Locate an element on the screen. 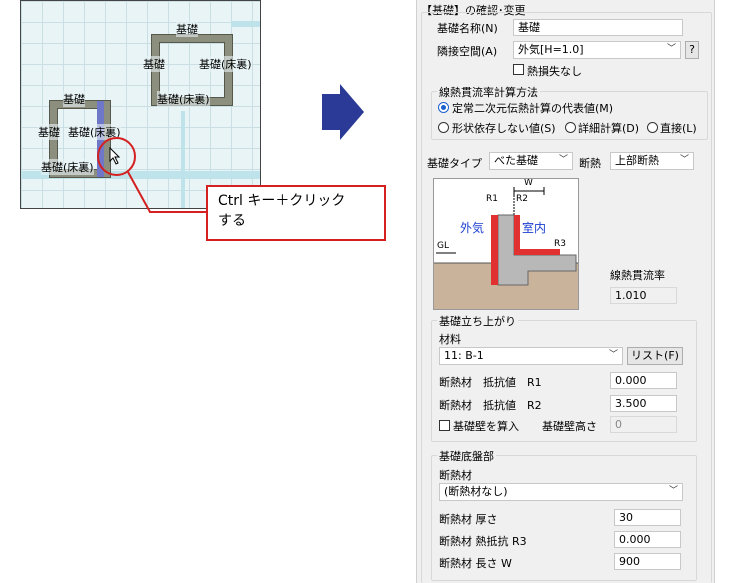 The width and height of the screenshot is (731, 583). method-radio-direct is located at coordinates (652, 127).